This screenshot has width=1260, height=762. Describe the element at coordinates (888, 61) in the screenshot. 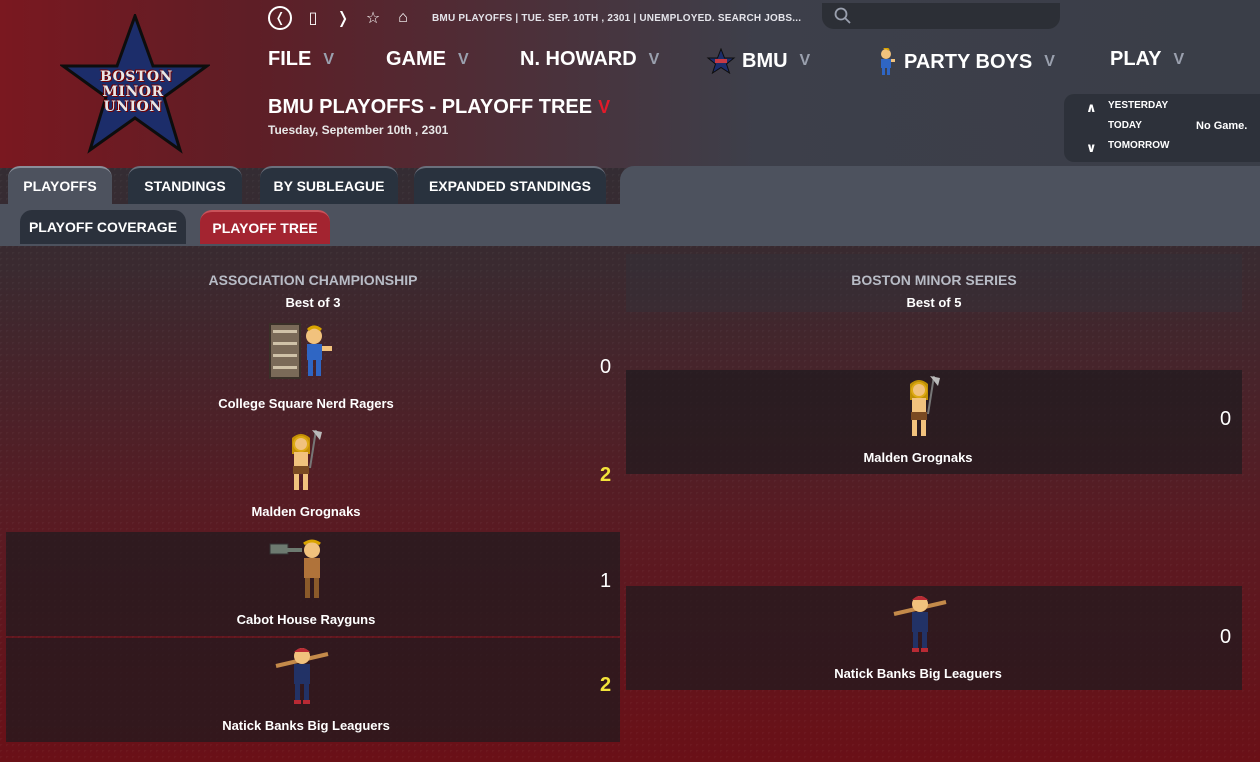

I see `team-mascot-icon` at that location.